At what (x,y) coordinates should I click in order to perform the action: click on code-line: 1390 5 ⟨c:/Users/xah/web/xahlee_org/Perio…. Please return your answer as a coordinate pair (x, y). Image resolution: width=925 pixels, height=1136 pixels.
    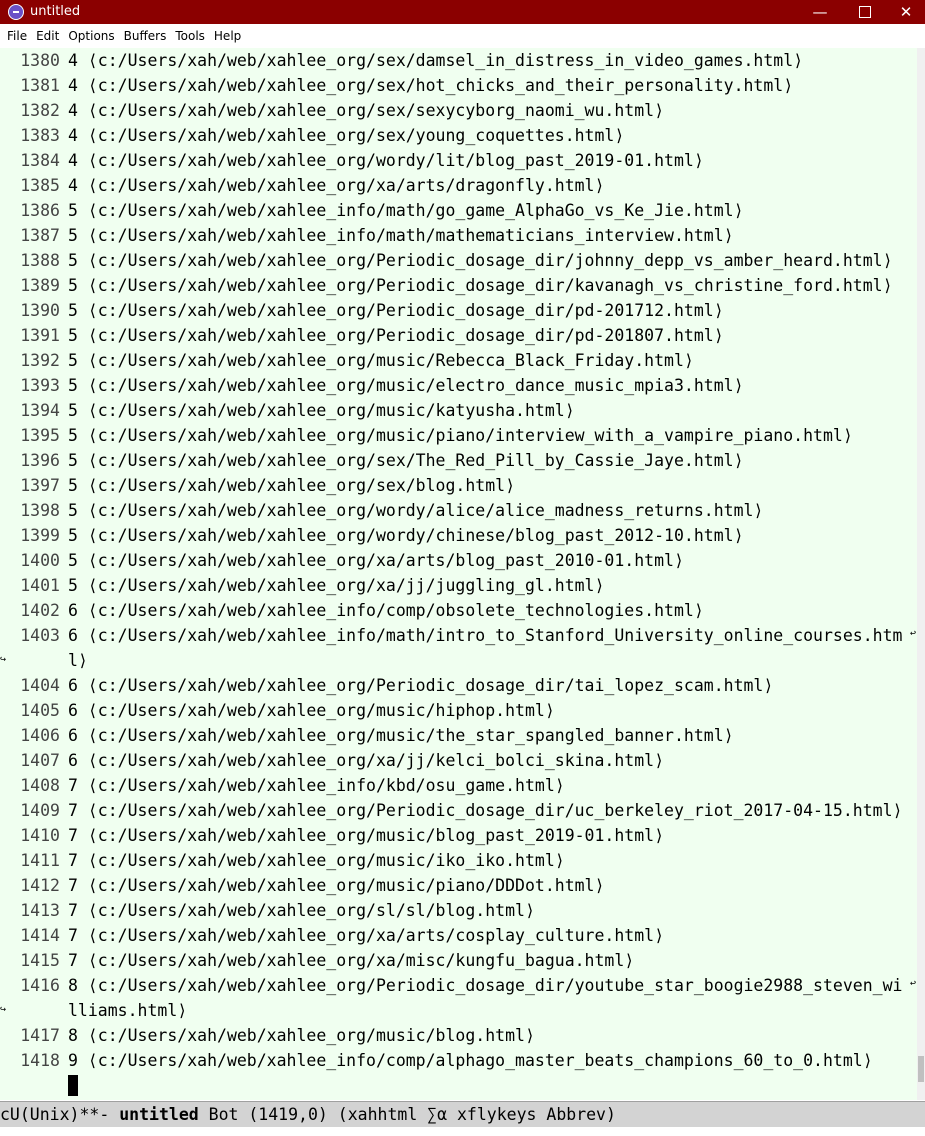
    Looking at the image, I should click on (458, 310).